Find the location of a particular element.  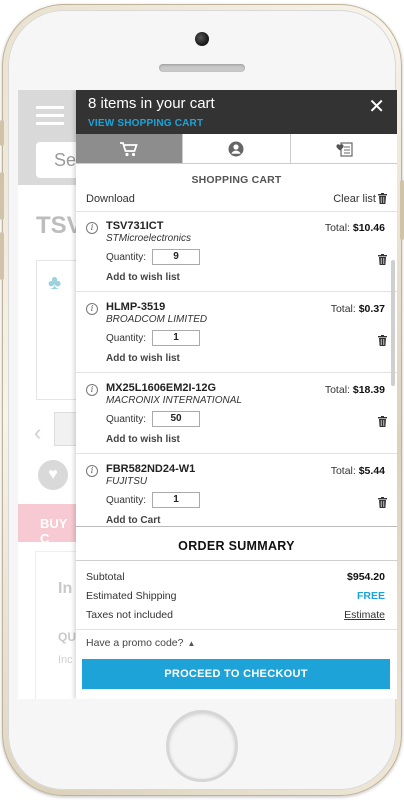

cart-icon is located at coordinates (129, 148).